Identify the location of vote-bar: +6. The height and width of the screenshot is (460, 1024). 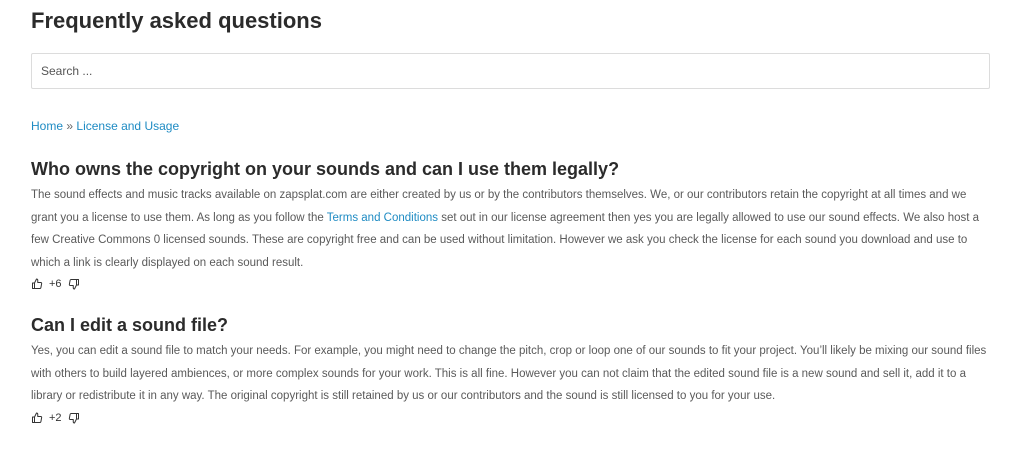
(511, 284).